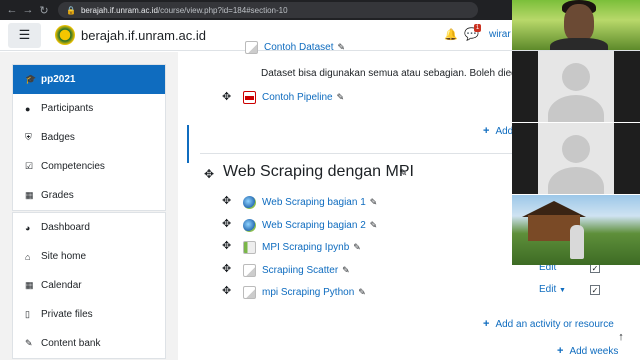 The image size is (640, 360). I want to click on drawer-toggle-button: ☰, so click(24, 35).